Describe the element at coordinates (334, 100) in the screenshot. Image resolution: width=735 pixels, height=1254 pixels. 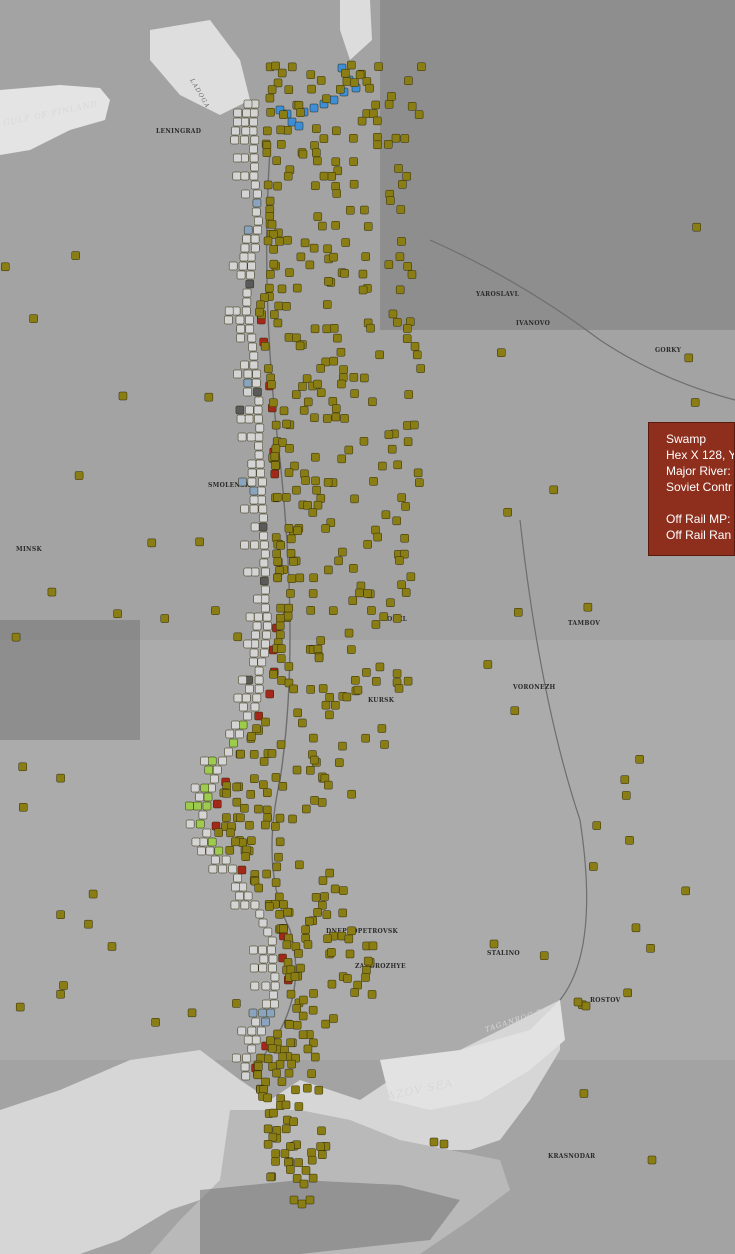
I see `german-unit-counter` at that location.